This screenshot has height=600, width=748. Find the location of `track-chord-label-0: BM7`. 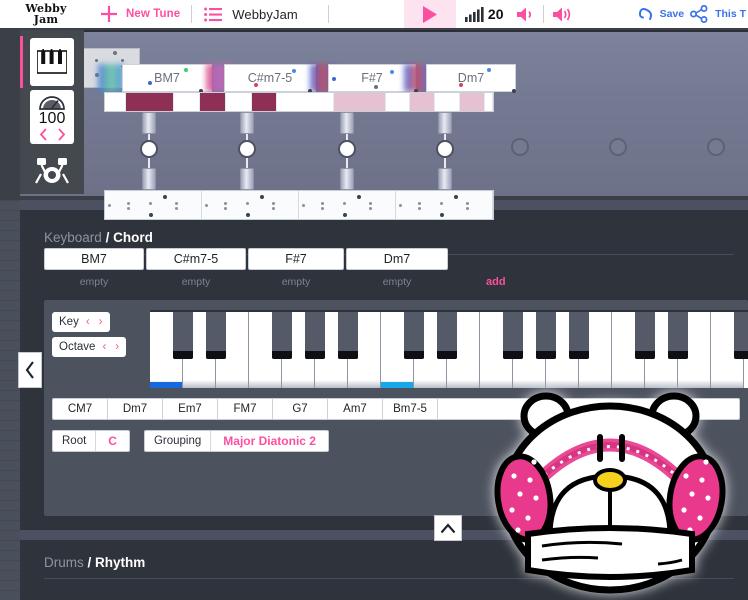

track-chord-label-0: BM7 is located at coordinates (167, 78).